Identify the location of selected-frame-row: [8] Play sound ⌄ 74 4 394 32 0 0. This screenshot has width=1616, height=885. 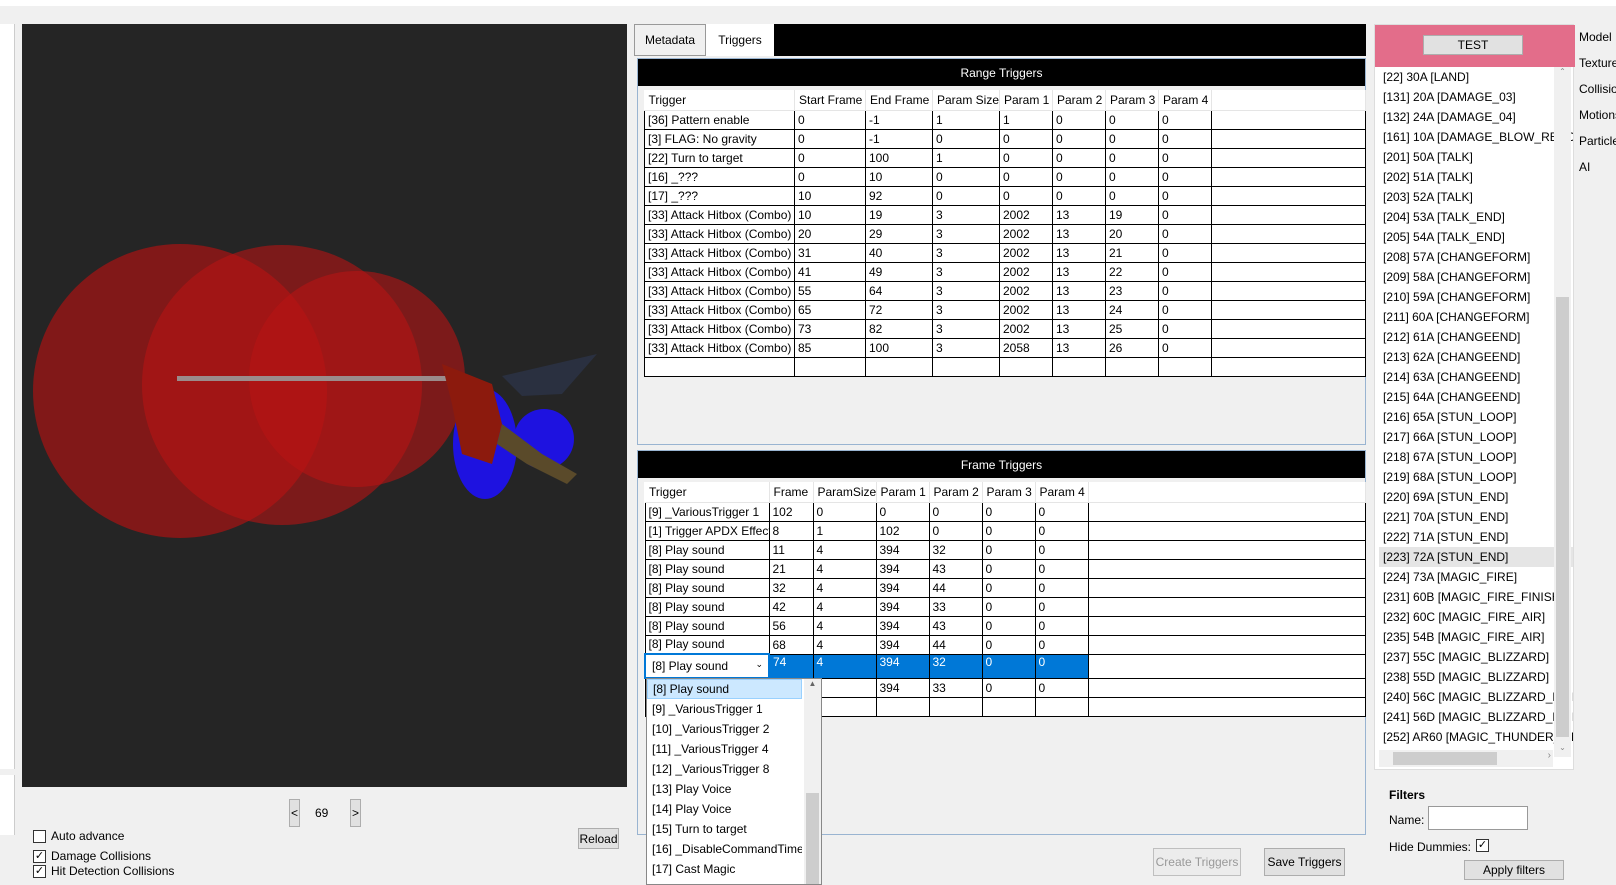
(1005, 666).